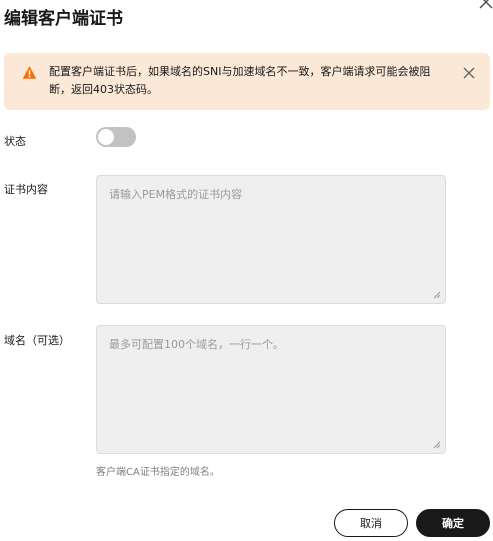 Image resolution: width=493 pixels, height=541 pixels. What do you see at coordinates (15, 141) in the screenshot?
I see `status-label: 状态` at bounding box center [15, 141].